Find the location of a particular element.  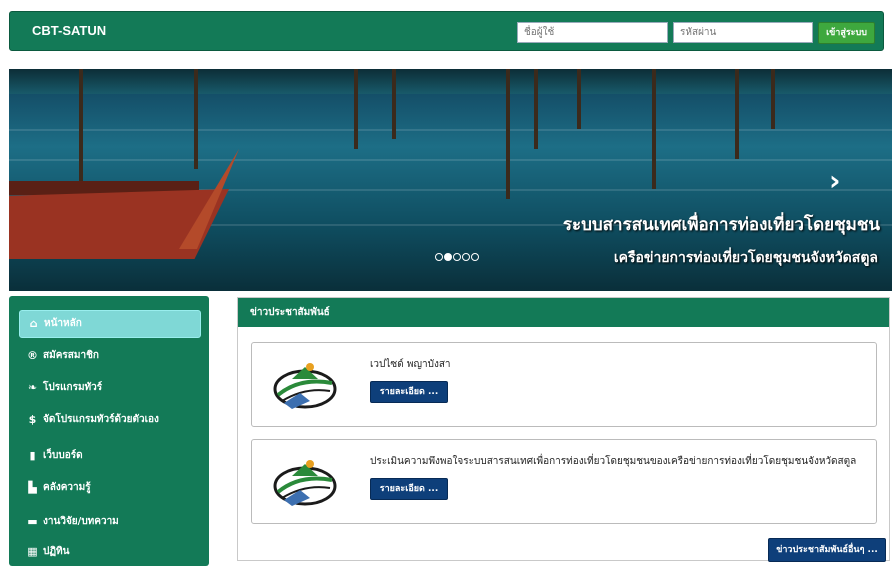

next-slide-arrow: › is located at coordinates (835, 180).